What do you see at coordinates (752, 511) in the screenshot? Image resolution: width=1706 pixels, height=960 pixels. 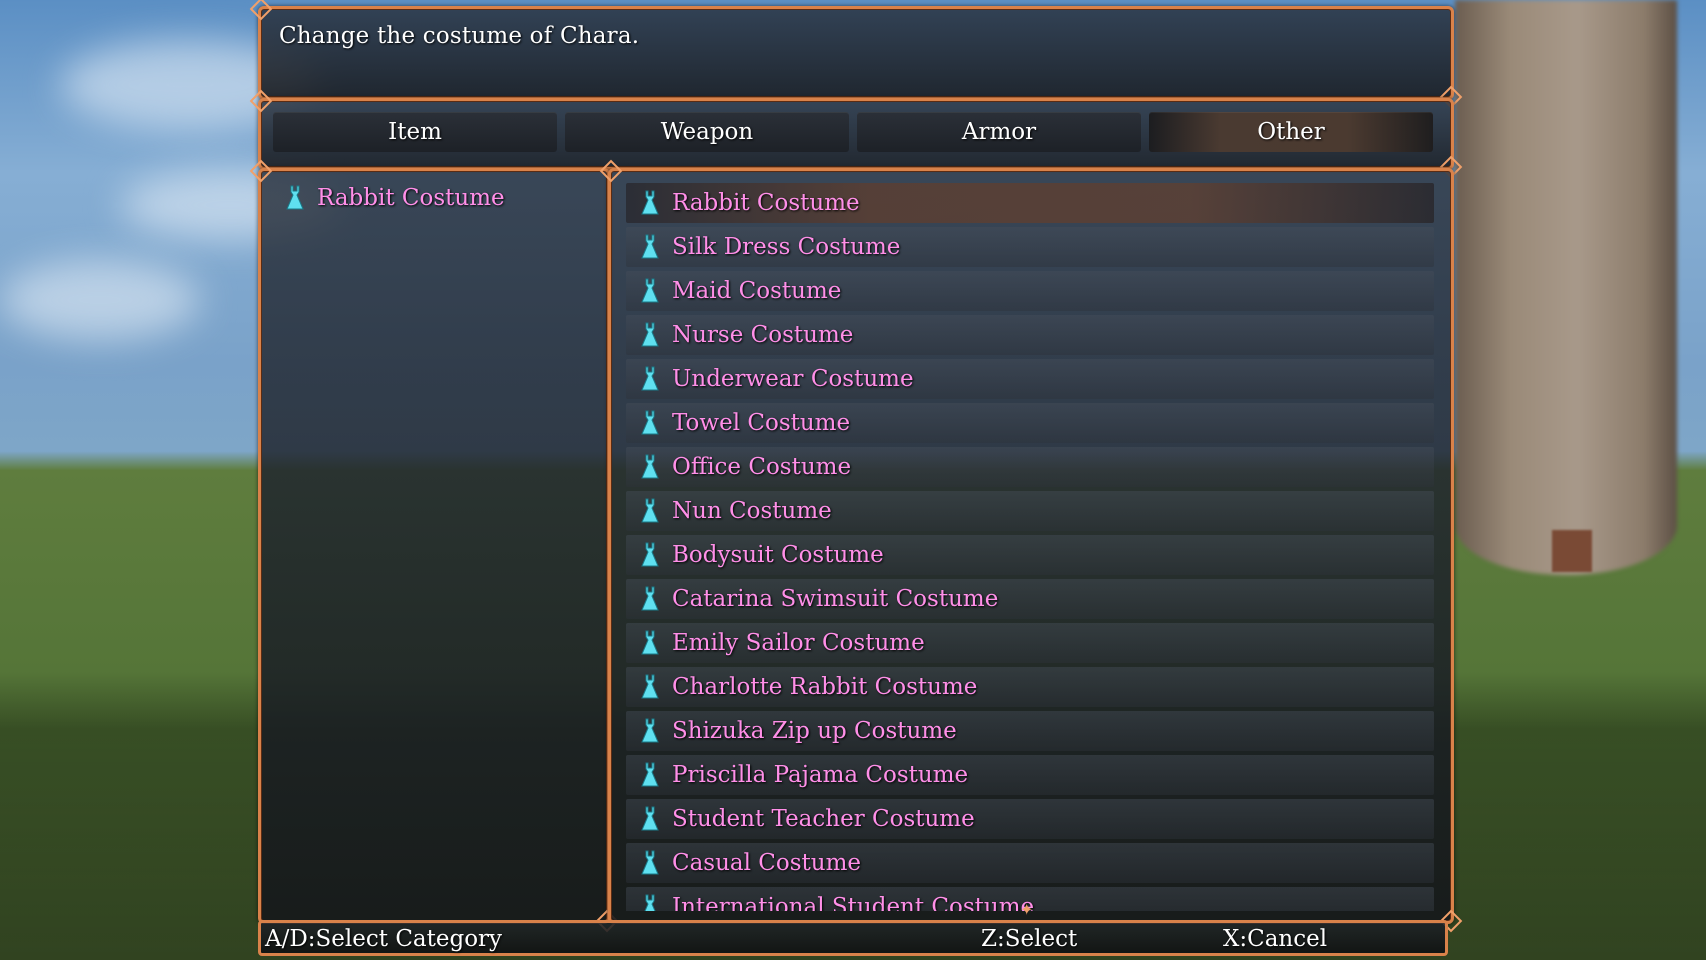 I see `costume-label: Nun Costume` at bounding box center [752, 511].